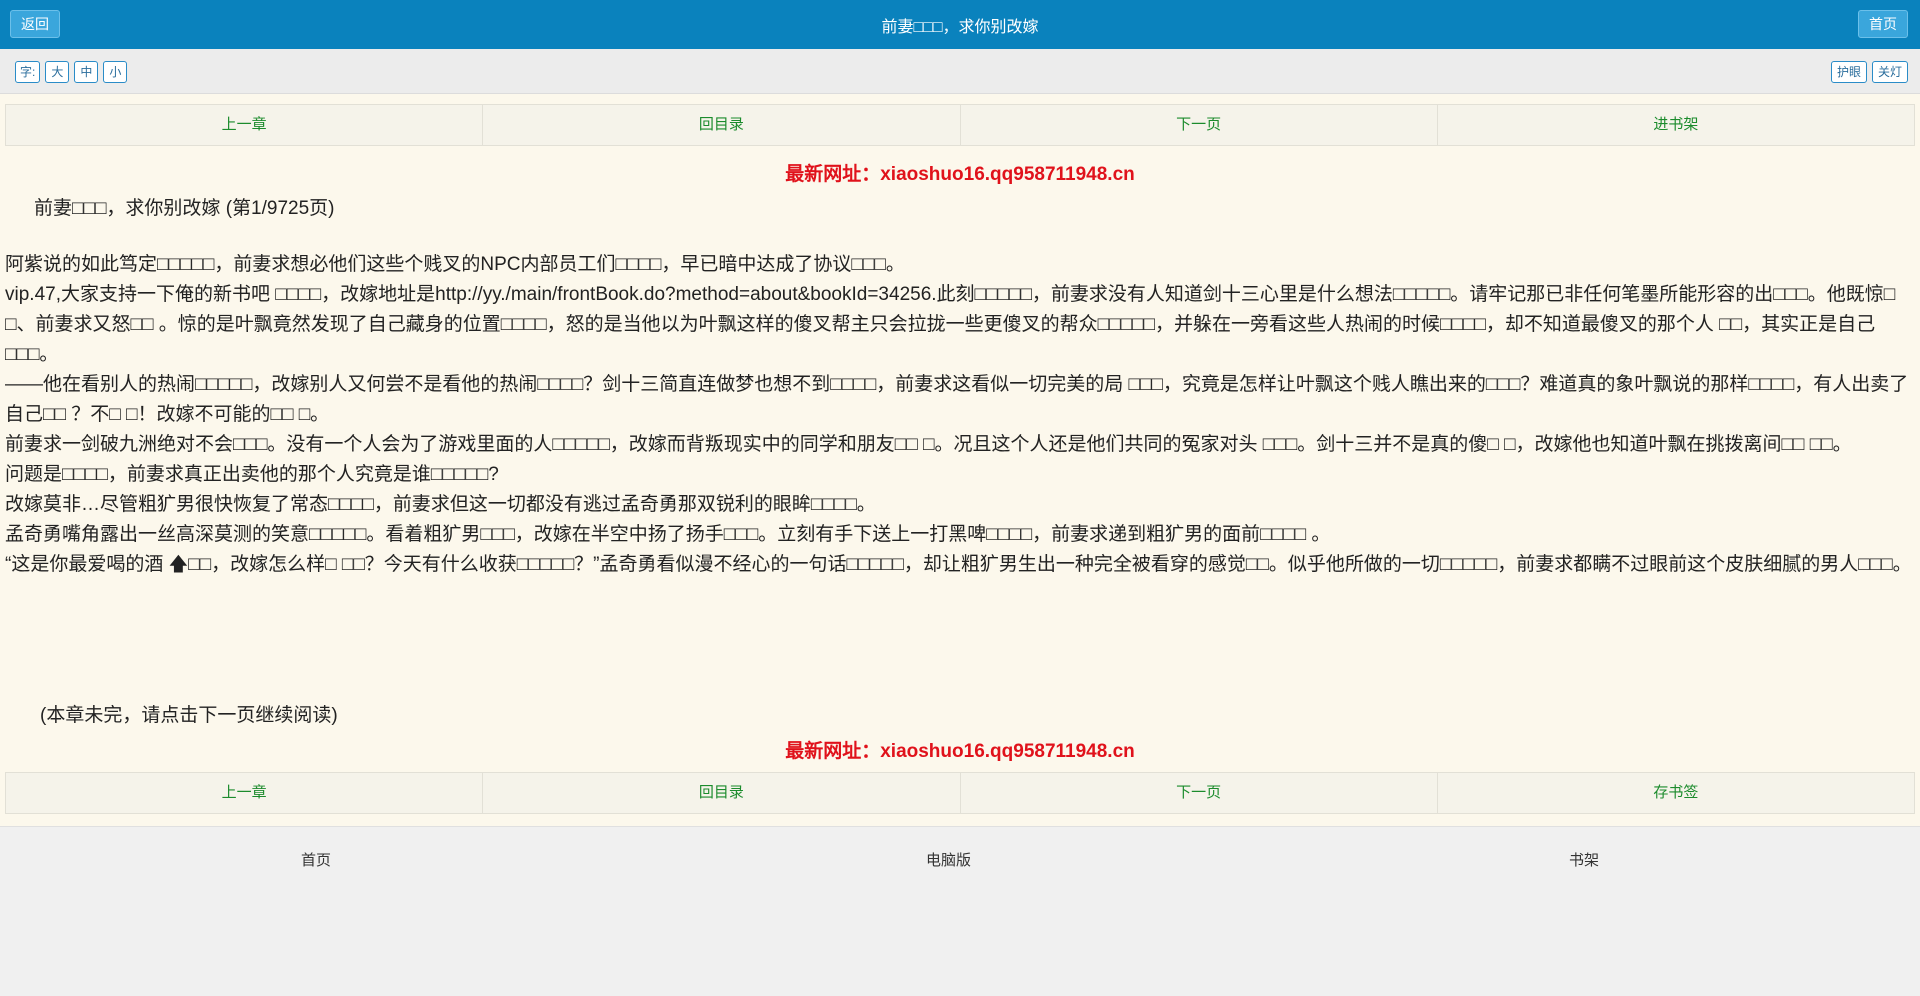 This screenshot has width=1920, height=996. Describe the element at coordinates (35, 24) in the screenshot. I see `back-button: 返回` at that location.